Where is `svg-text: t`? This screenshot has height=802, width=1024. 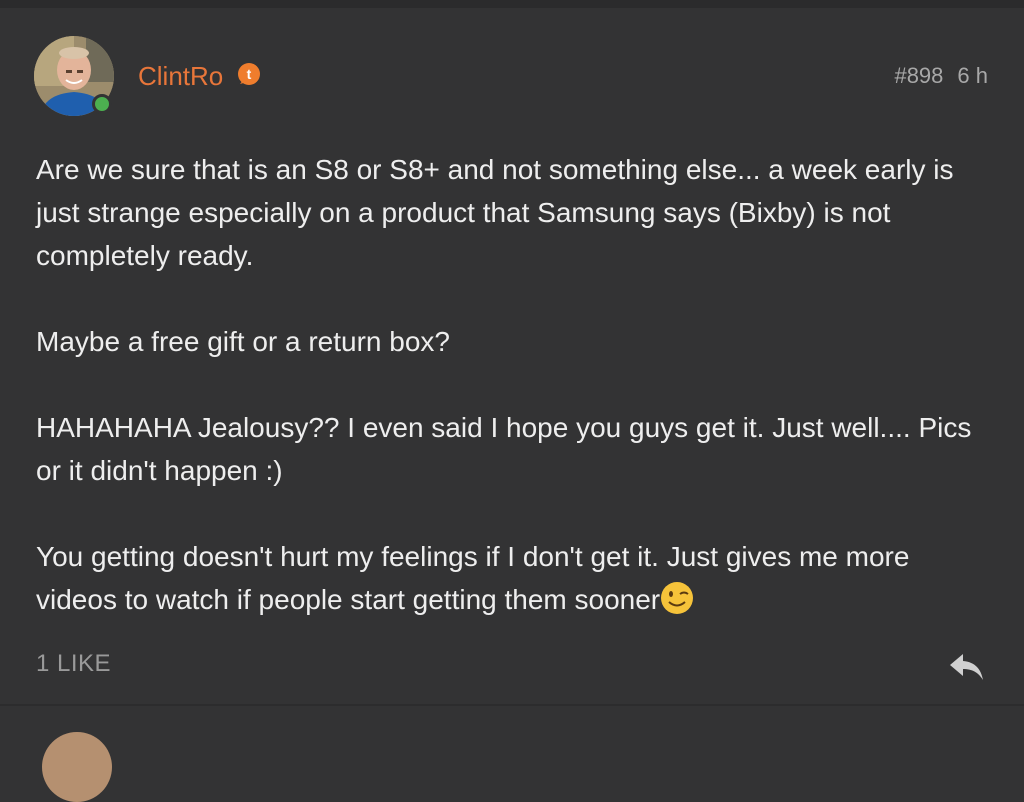 svg-text: t is located at coordinates (249, 74).